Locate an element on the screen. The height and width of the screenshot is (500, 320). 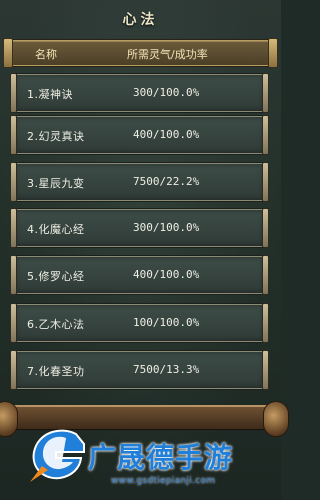
skill-name: 2.幻灵真诀 is located at coordinates (56, 136).